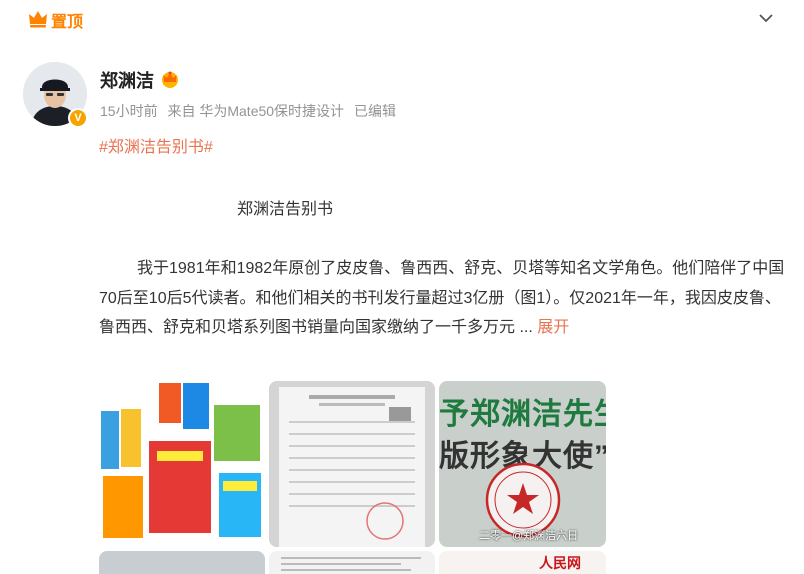 The image size is (804, 574). I want to click on vip-crown-icon, so click(170, 79).